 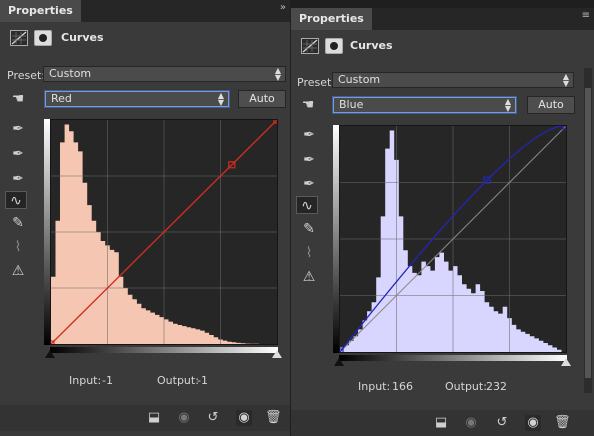 I want to click on channel-value: Red, so click(x=61, y=98).